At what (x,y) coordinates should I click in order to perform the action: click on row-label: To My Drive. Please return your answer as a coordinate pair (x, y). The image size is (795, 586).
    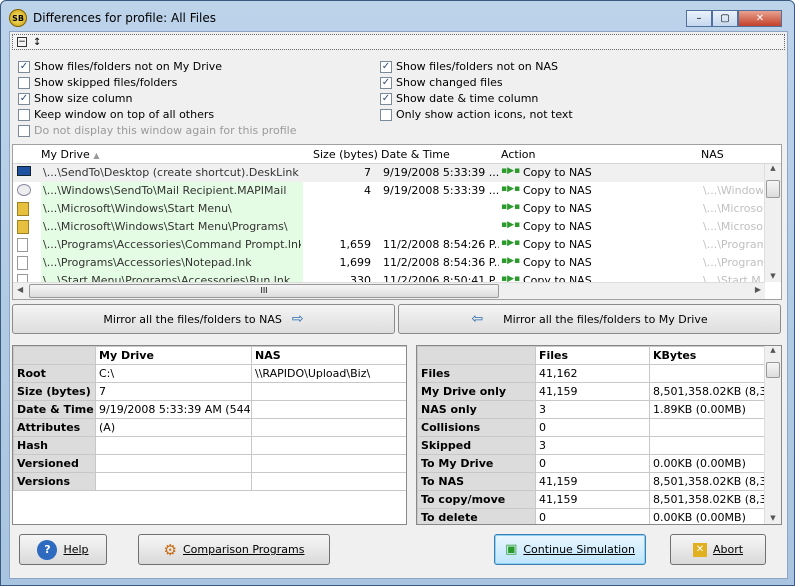
    Looking at the image, I should click on (476, 463).